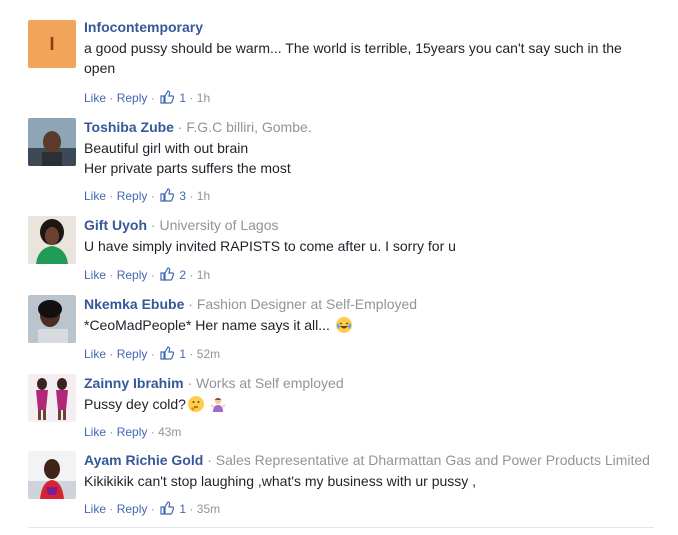 The width and height of the screenshot is (678, 535). I want to click on comment-header: Infocontemporary, so click(369, 27).